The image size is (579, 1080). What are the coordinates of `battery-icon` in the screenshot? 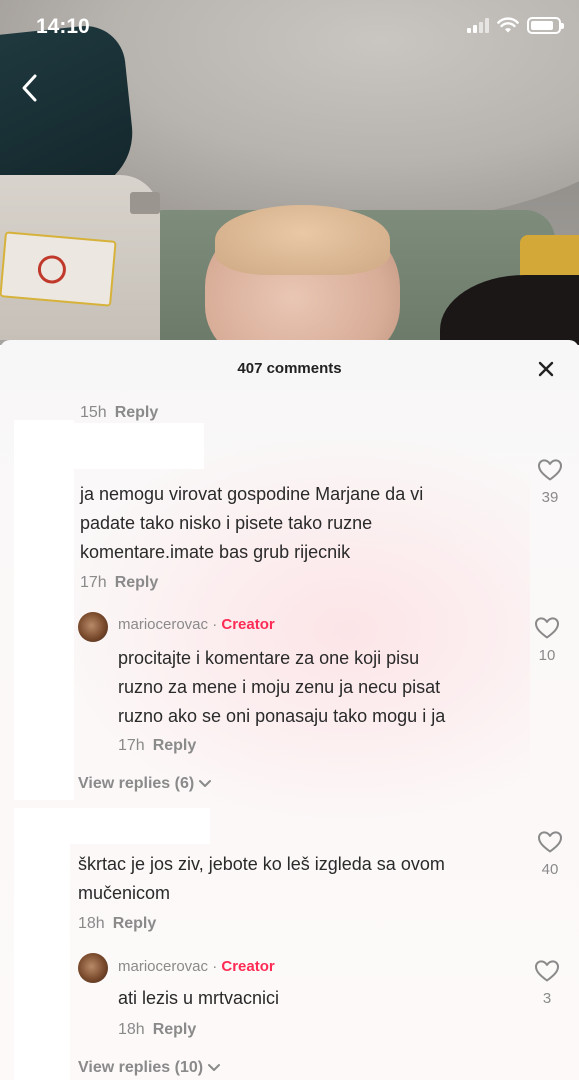 It's located at (545, 25).